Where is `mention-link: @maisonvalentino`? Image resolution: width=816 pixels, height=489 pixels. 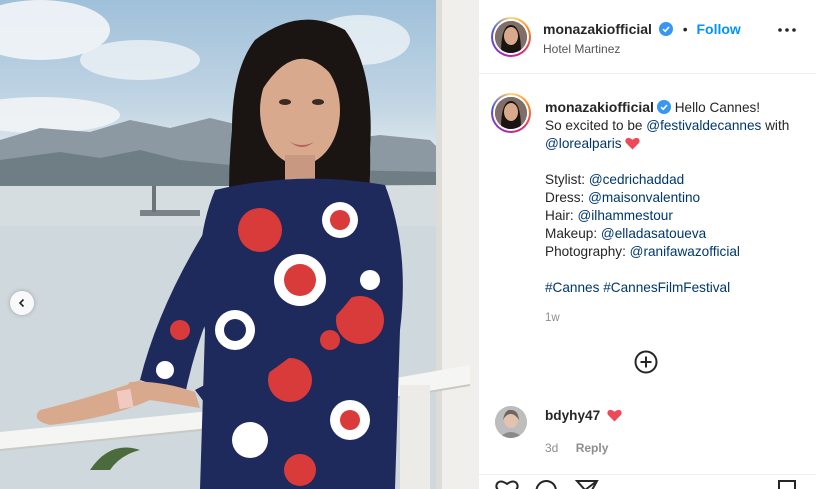 mention-link: @maisonvalentino is located at coordinates (644, 197).